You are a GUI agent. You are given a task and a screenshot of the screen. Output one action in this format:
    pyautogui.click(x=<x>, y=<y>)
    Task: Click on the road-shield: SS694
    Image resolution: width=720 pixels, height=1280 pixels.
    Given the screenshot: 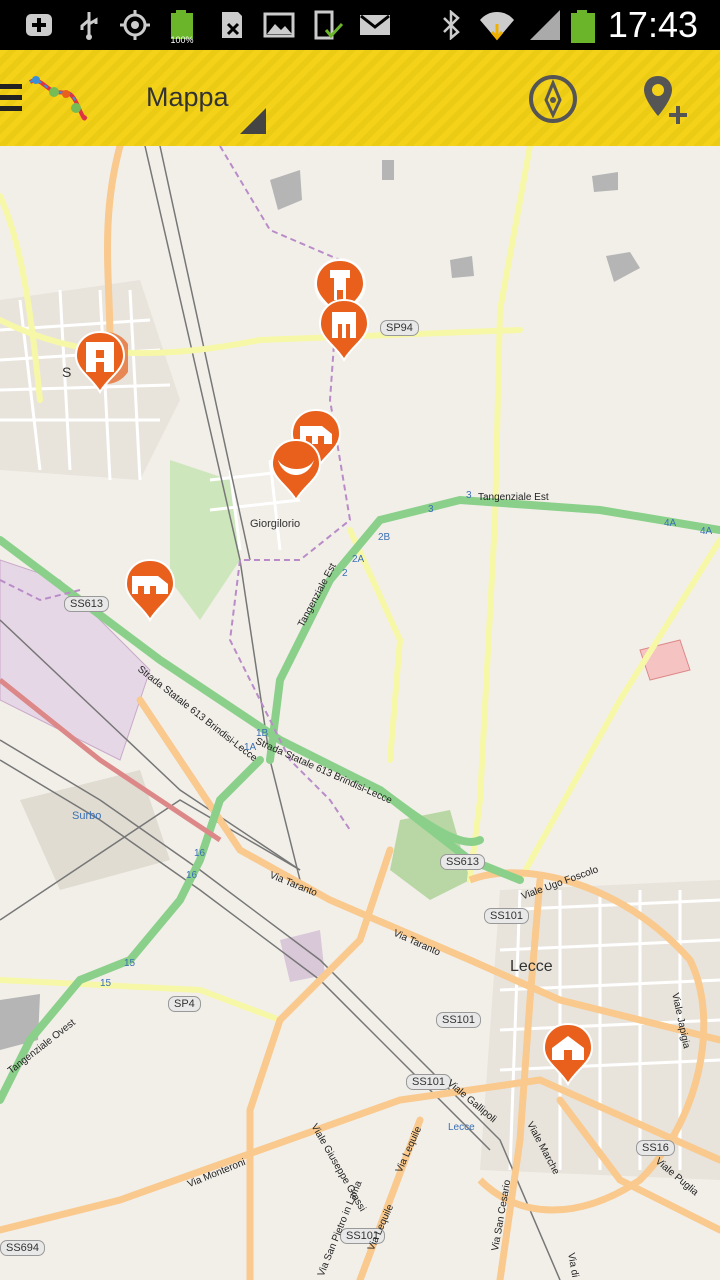 What is the action you would take?
    pyautogui.click(x=23, y=1248)
    